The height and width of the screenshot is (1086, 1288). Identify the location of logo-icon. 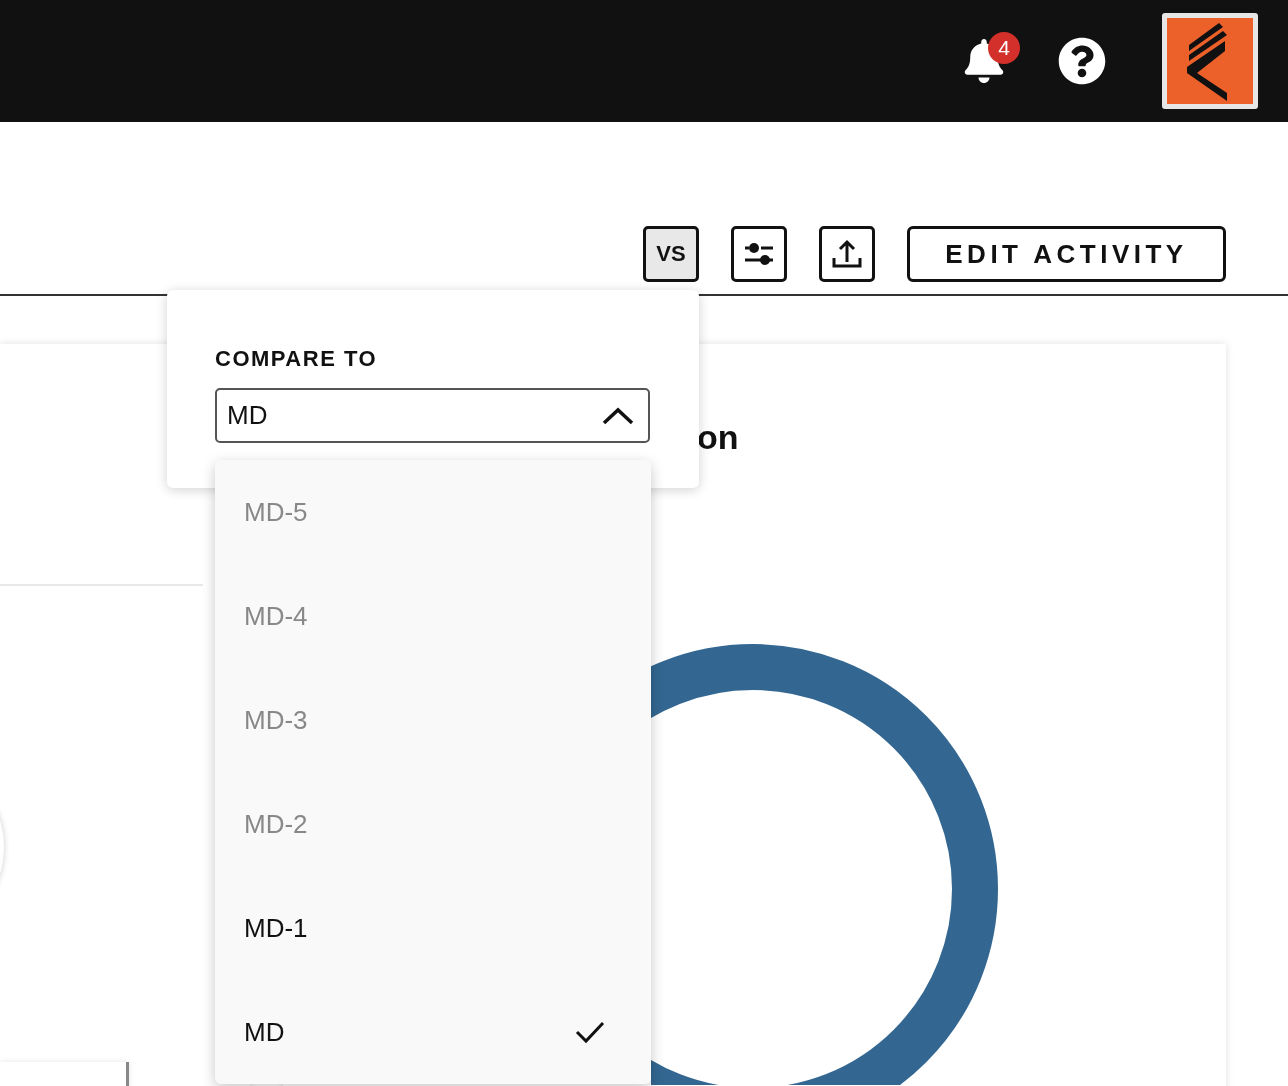
(1210, 61).